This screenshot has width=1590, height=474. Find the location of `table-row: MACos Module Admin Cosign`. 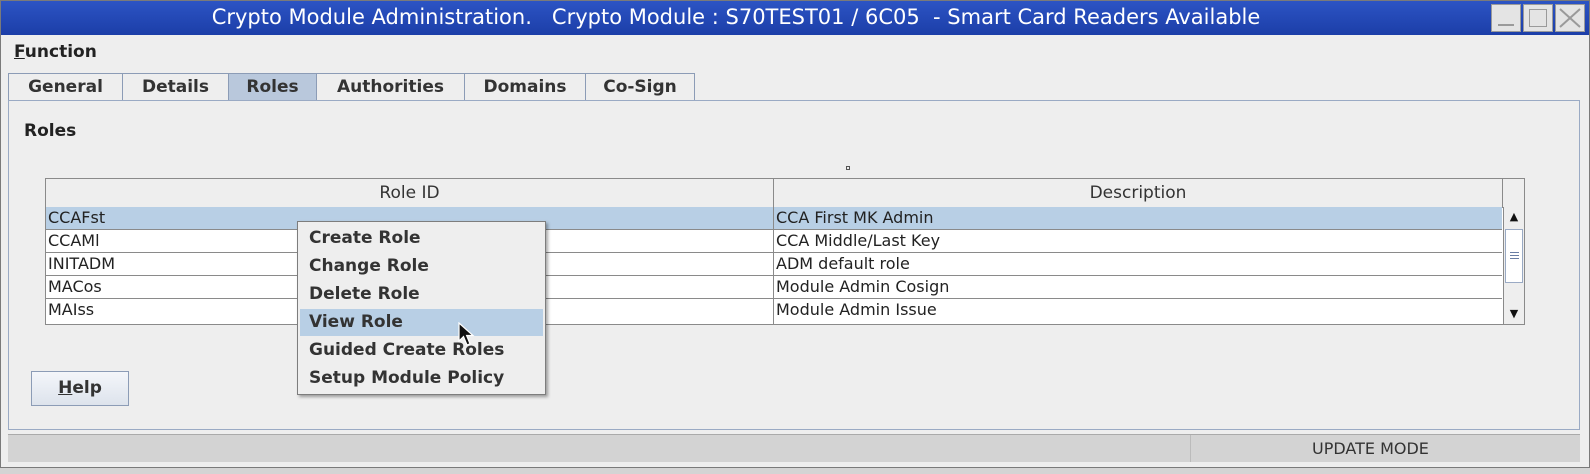

table-row: MACos Module Admin Cosign is located at coordinates (774, 287).